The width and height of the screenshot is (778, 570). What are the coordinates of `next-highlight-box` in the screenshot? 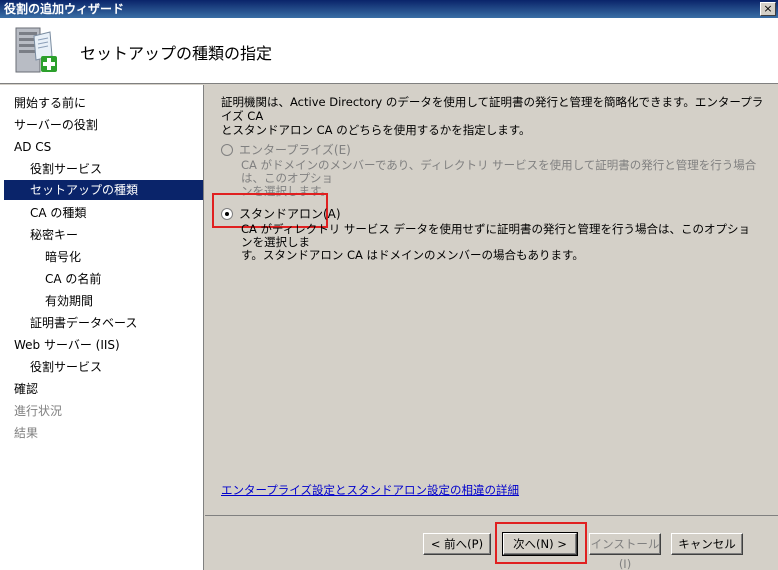 It's located at (541, 543).